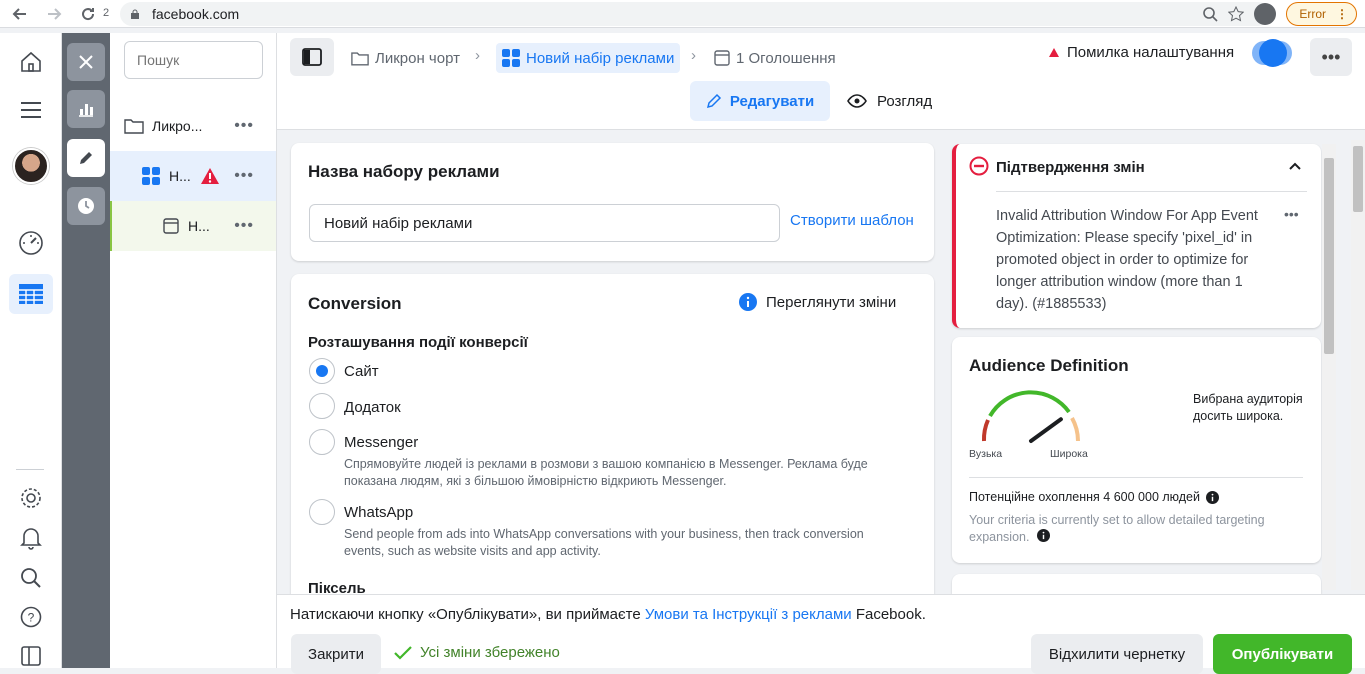 This screenshot has width=1365, height=674. I want to click on audience-verdict: Вибрана аудиторія досить широка., so click(1248, 407).